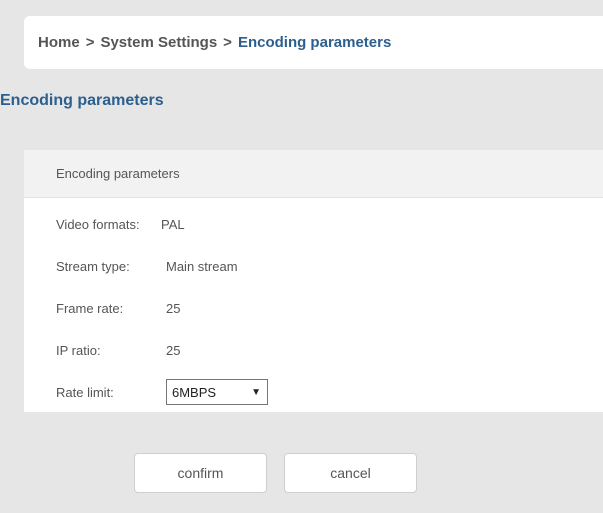 This screenshot has width=603, height=513. What do you see at coordinates (98, 224) in the screenshot?
I see `video-format-label: Video formats:` at bounding box center [98, 224].